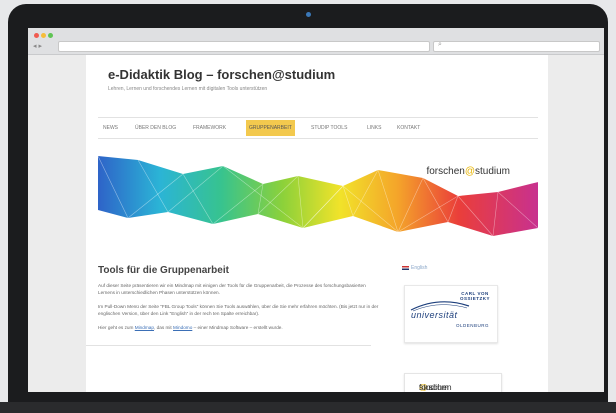  Describe the element at coordinates (516, 46) in the screenshot. I see `browser-search-field: ⌕` at that location.